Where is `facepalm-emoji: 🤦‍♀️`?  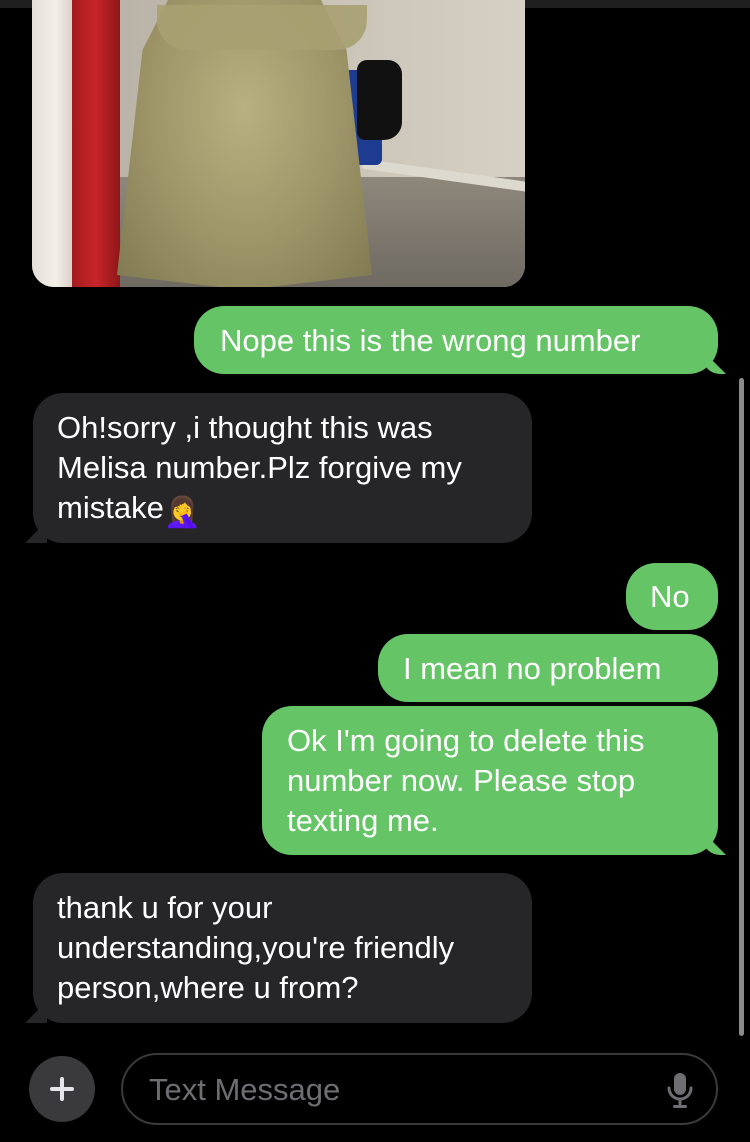 facepalm-emoji: 🤦‍♀️ is located at coordinates (182, 512).